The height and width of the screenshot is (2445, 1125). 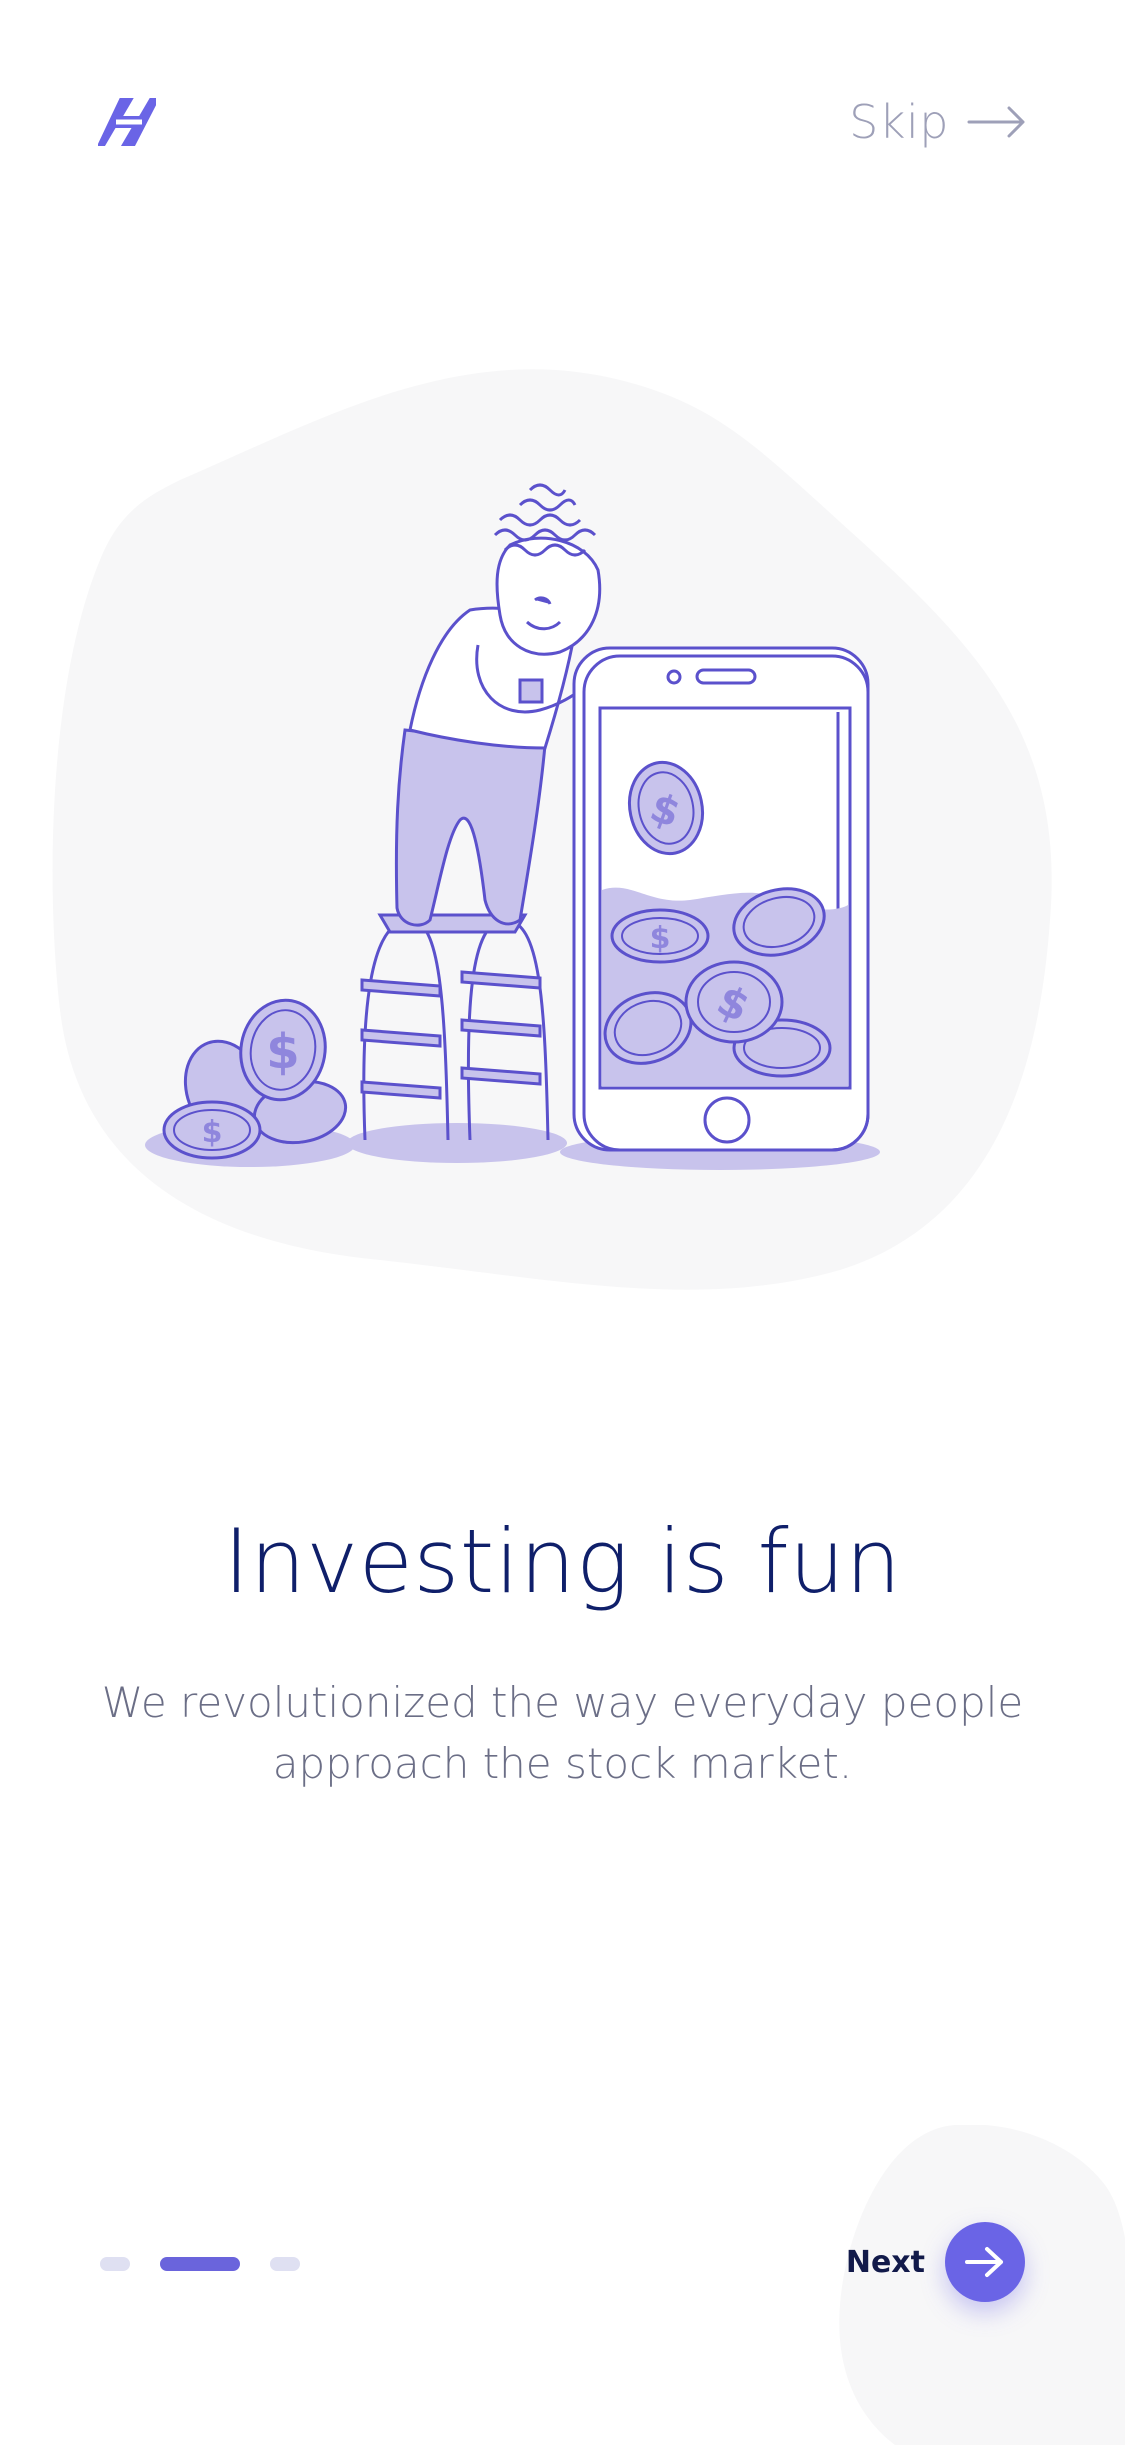 I want to click on onboarding-title: Investing is fun, so click(x=562, y=1561).